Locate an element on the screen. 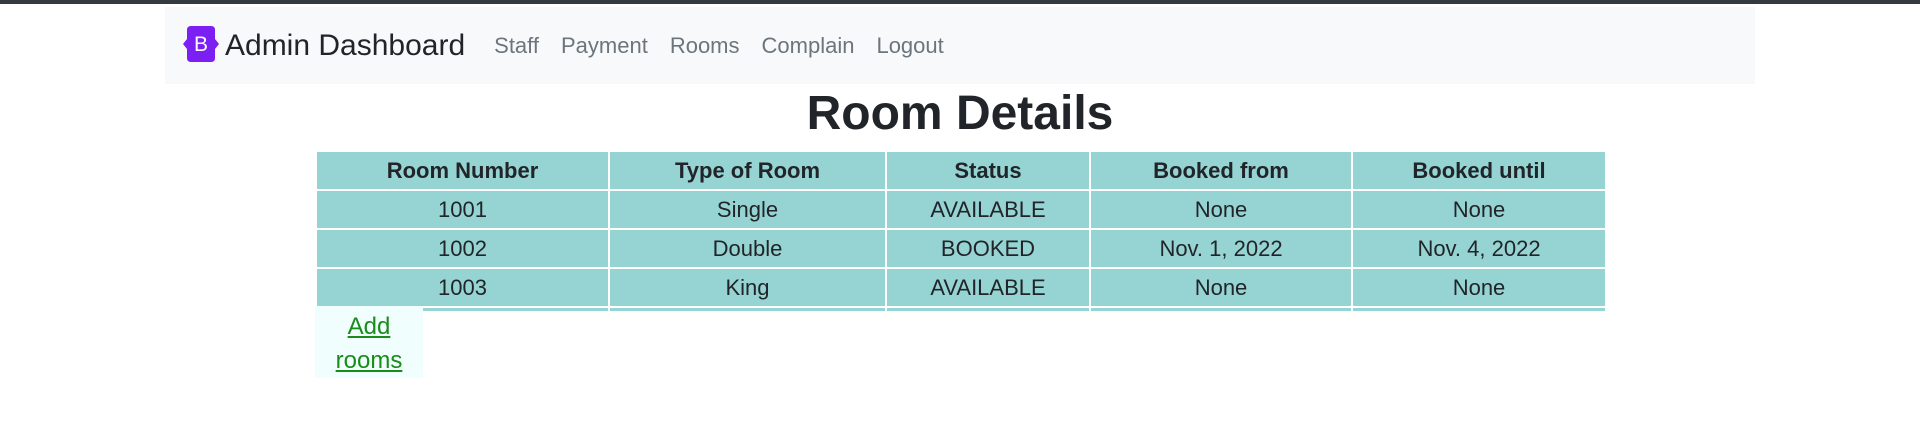 The image size is (1920, 421). brand-link: B Admin Dashboard is located at coordinates (323, 44).